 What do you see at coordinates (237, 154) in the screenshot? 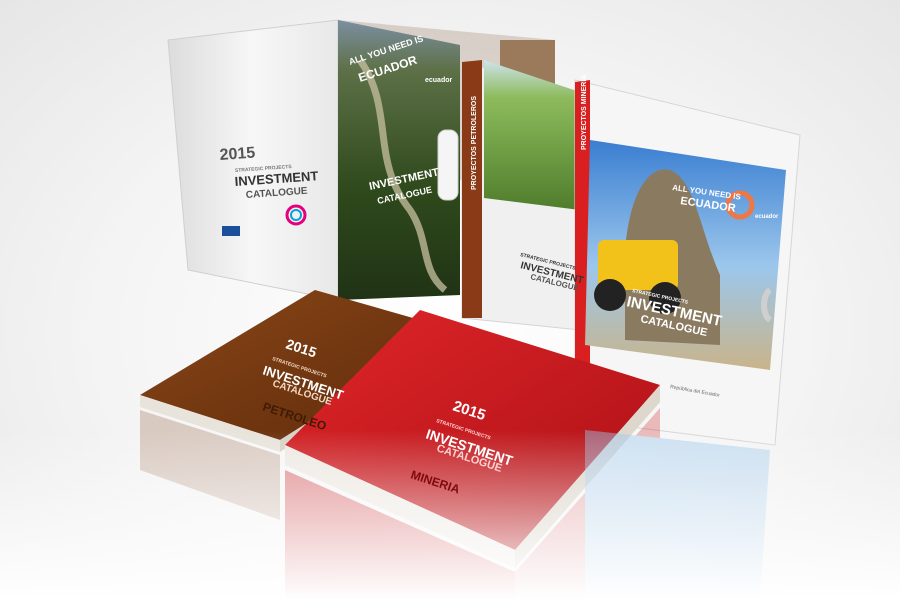
I see `folder-year: 2015` at bounding box center [237, 154].